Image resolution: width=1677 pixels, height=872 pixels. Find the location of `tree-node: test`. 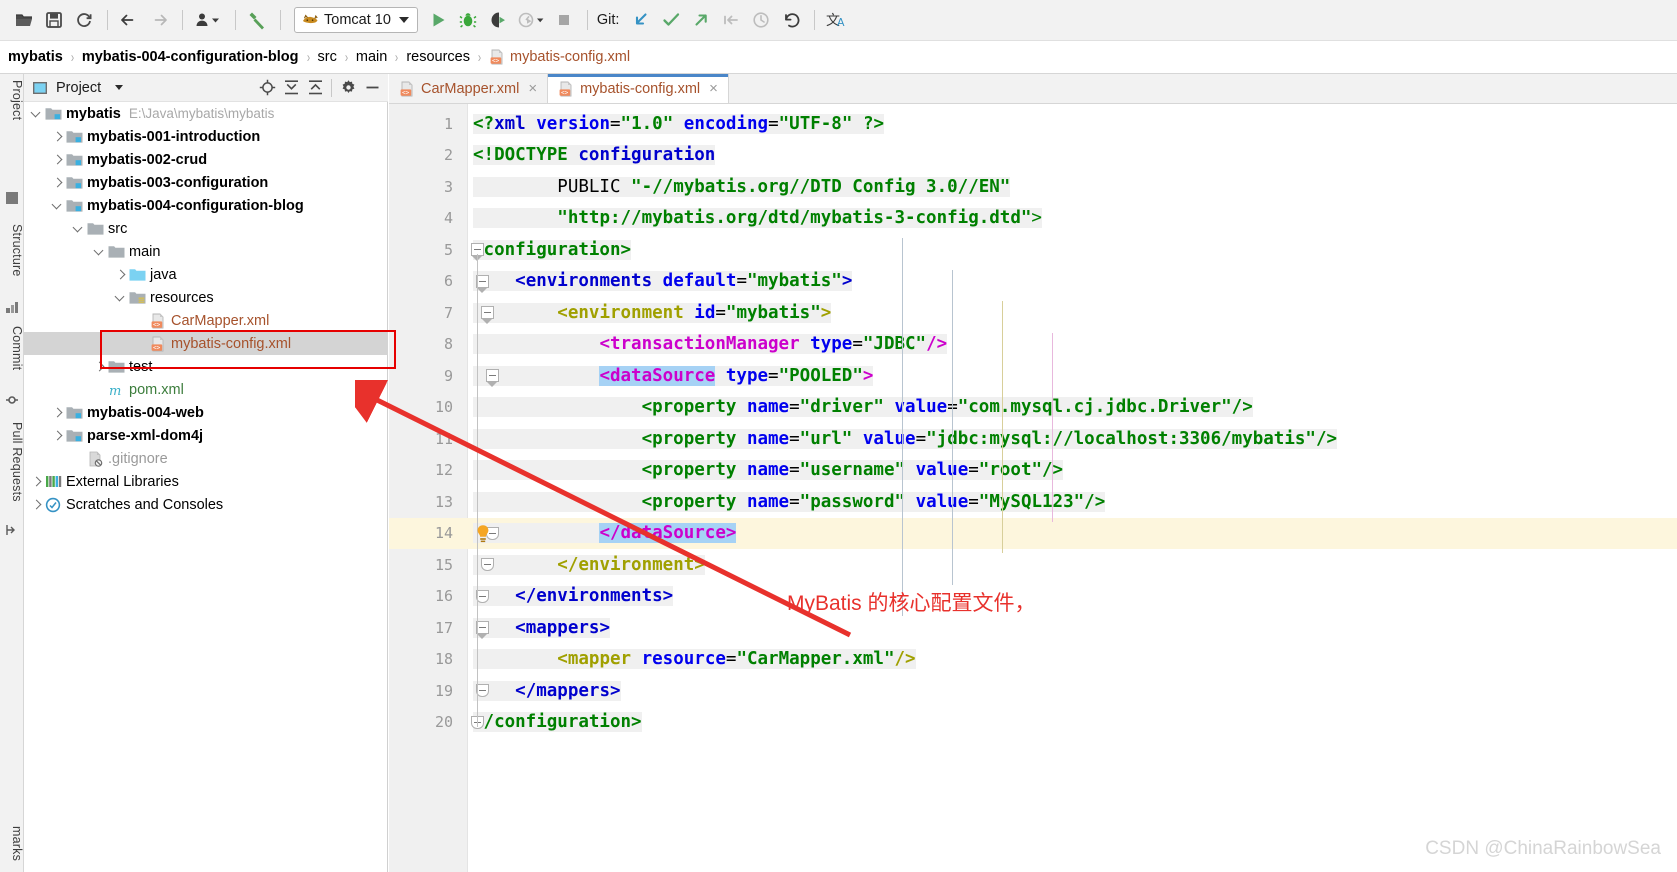

tree-node: test is located at coordinates (206, 366).